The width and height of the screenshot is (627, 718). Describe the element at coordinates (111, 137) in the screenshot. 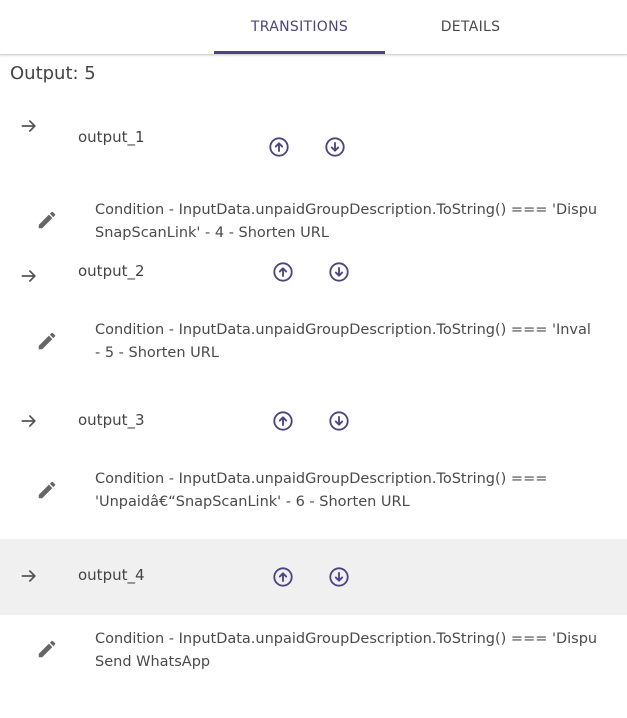

I see `output-name: output_1` at that location.